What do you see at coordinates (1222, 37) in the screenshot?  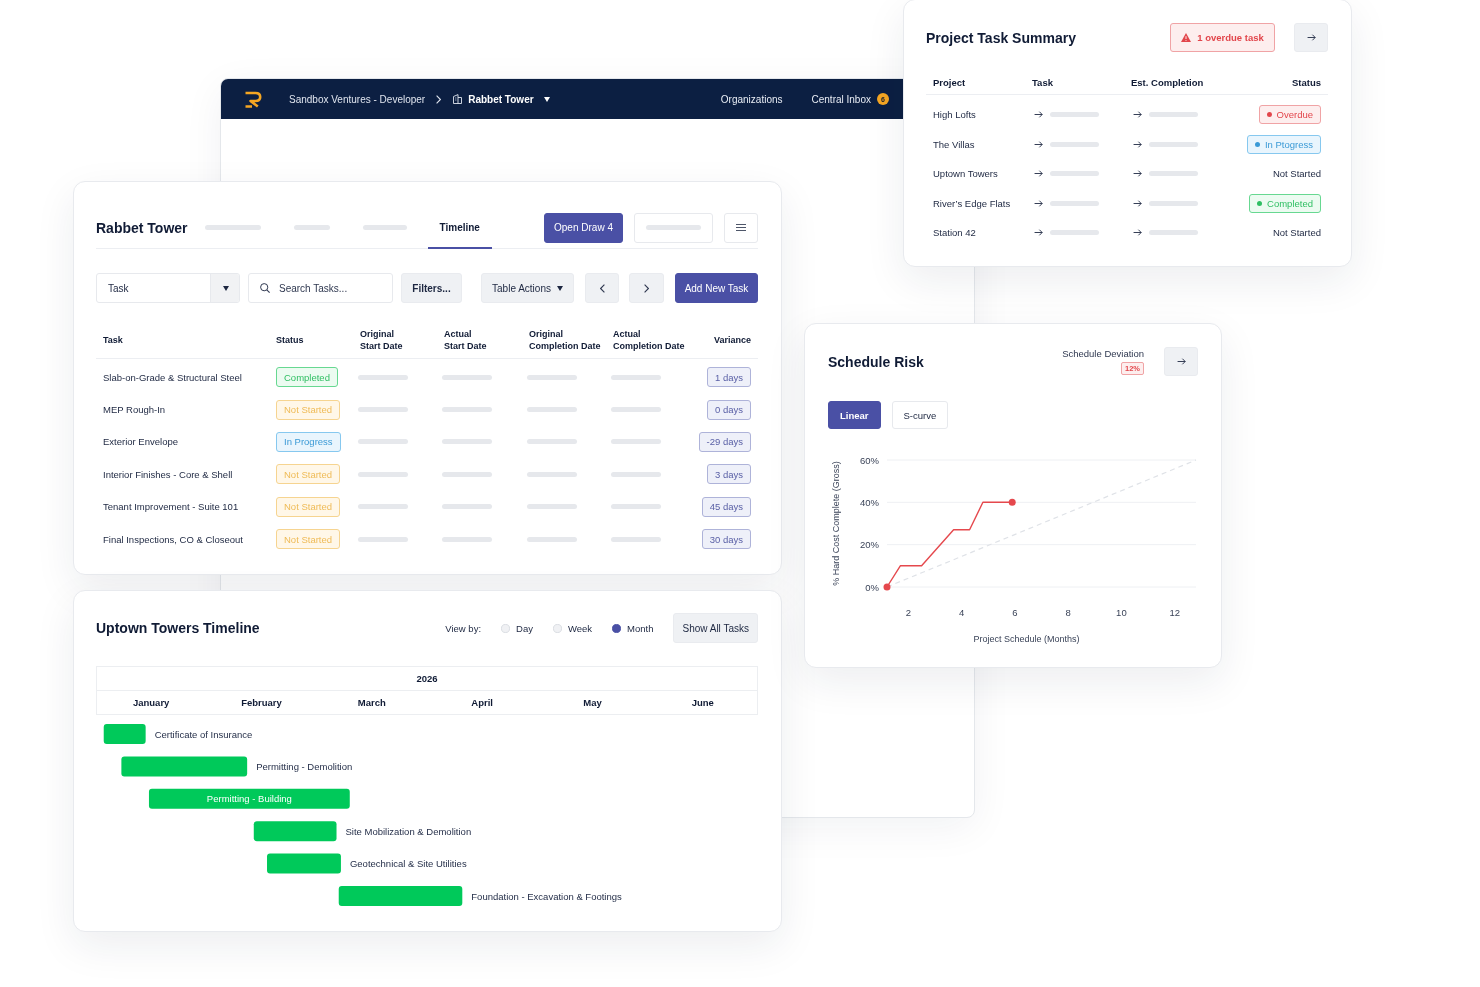 I see `overdue-alert-button: 1 overdue task` at bounding box center [1222, 37].